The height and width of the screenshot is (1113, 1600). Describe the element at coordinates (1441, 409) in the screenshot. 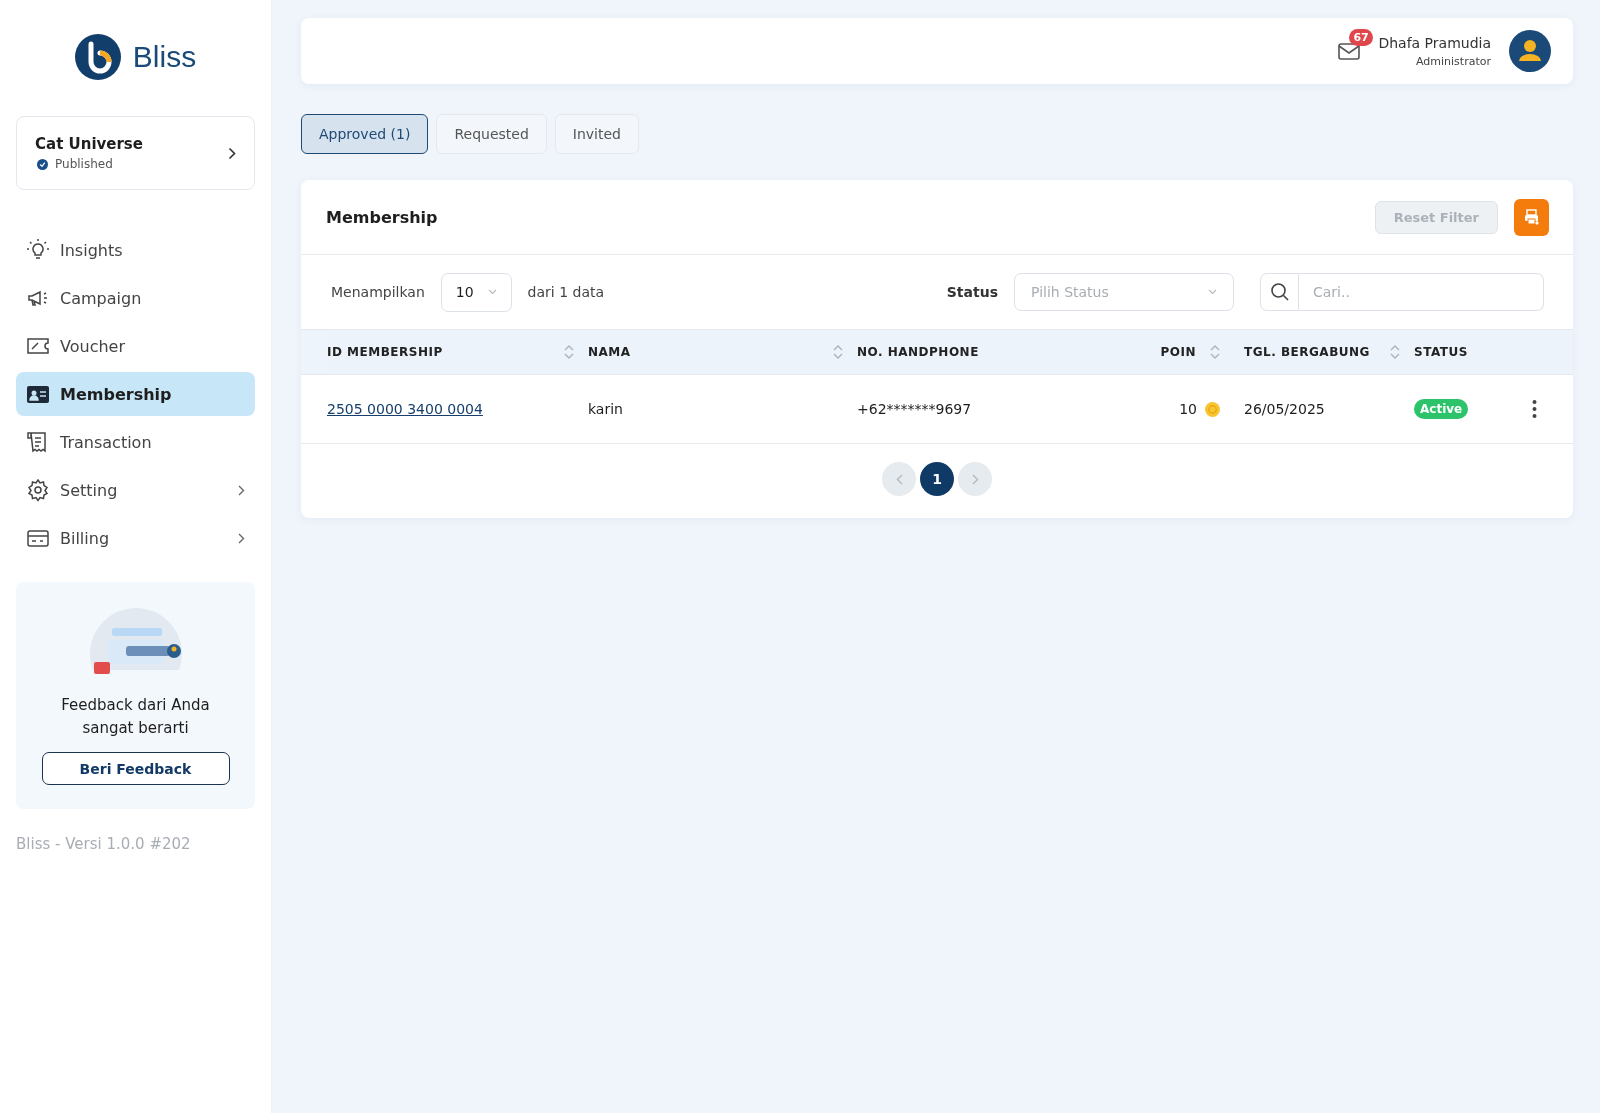

I see `status-badge: Active` at that location.